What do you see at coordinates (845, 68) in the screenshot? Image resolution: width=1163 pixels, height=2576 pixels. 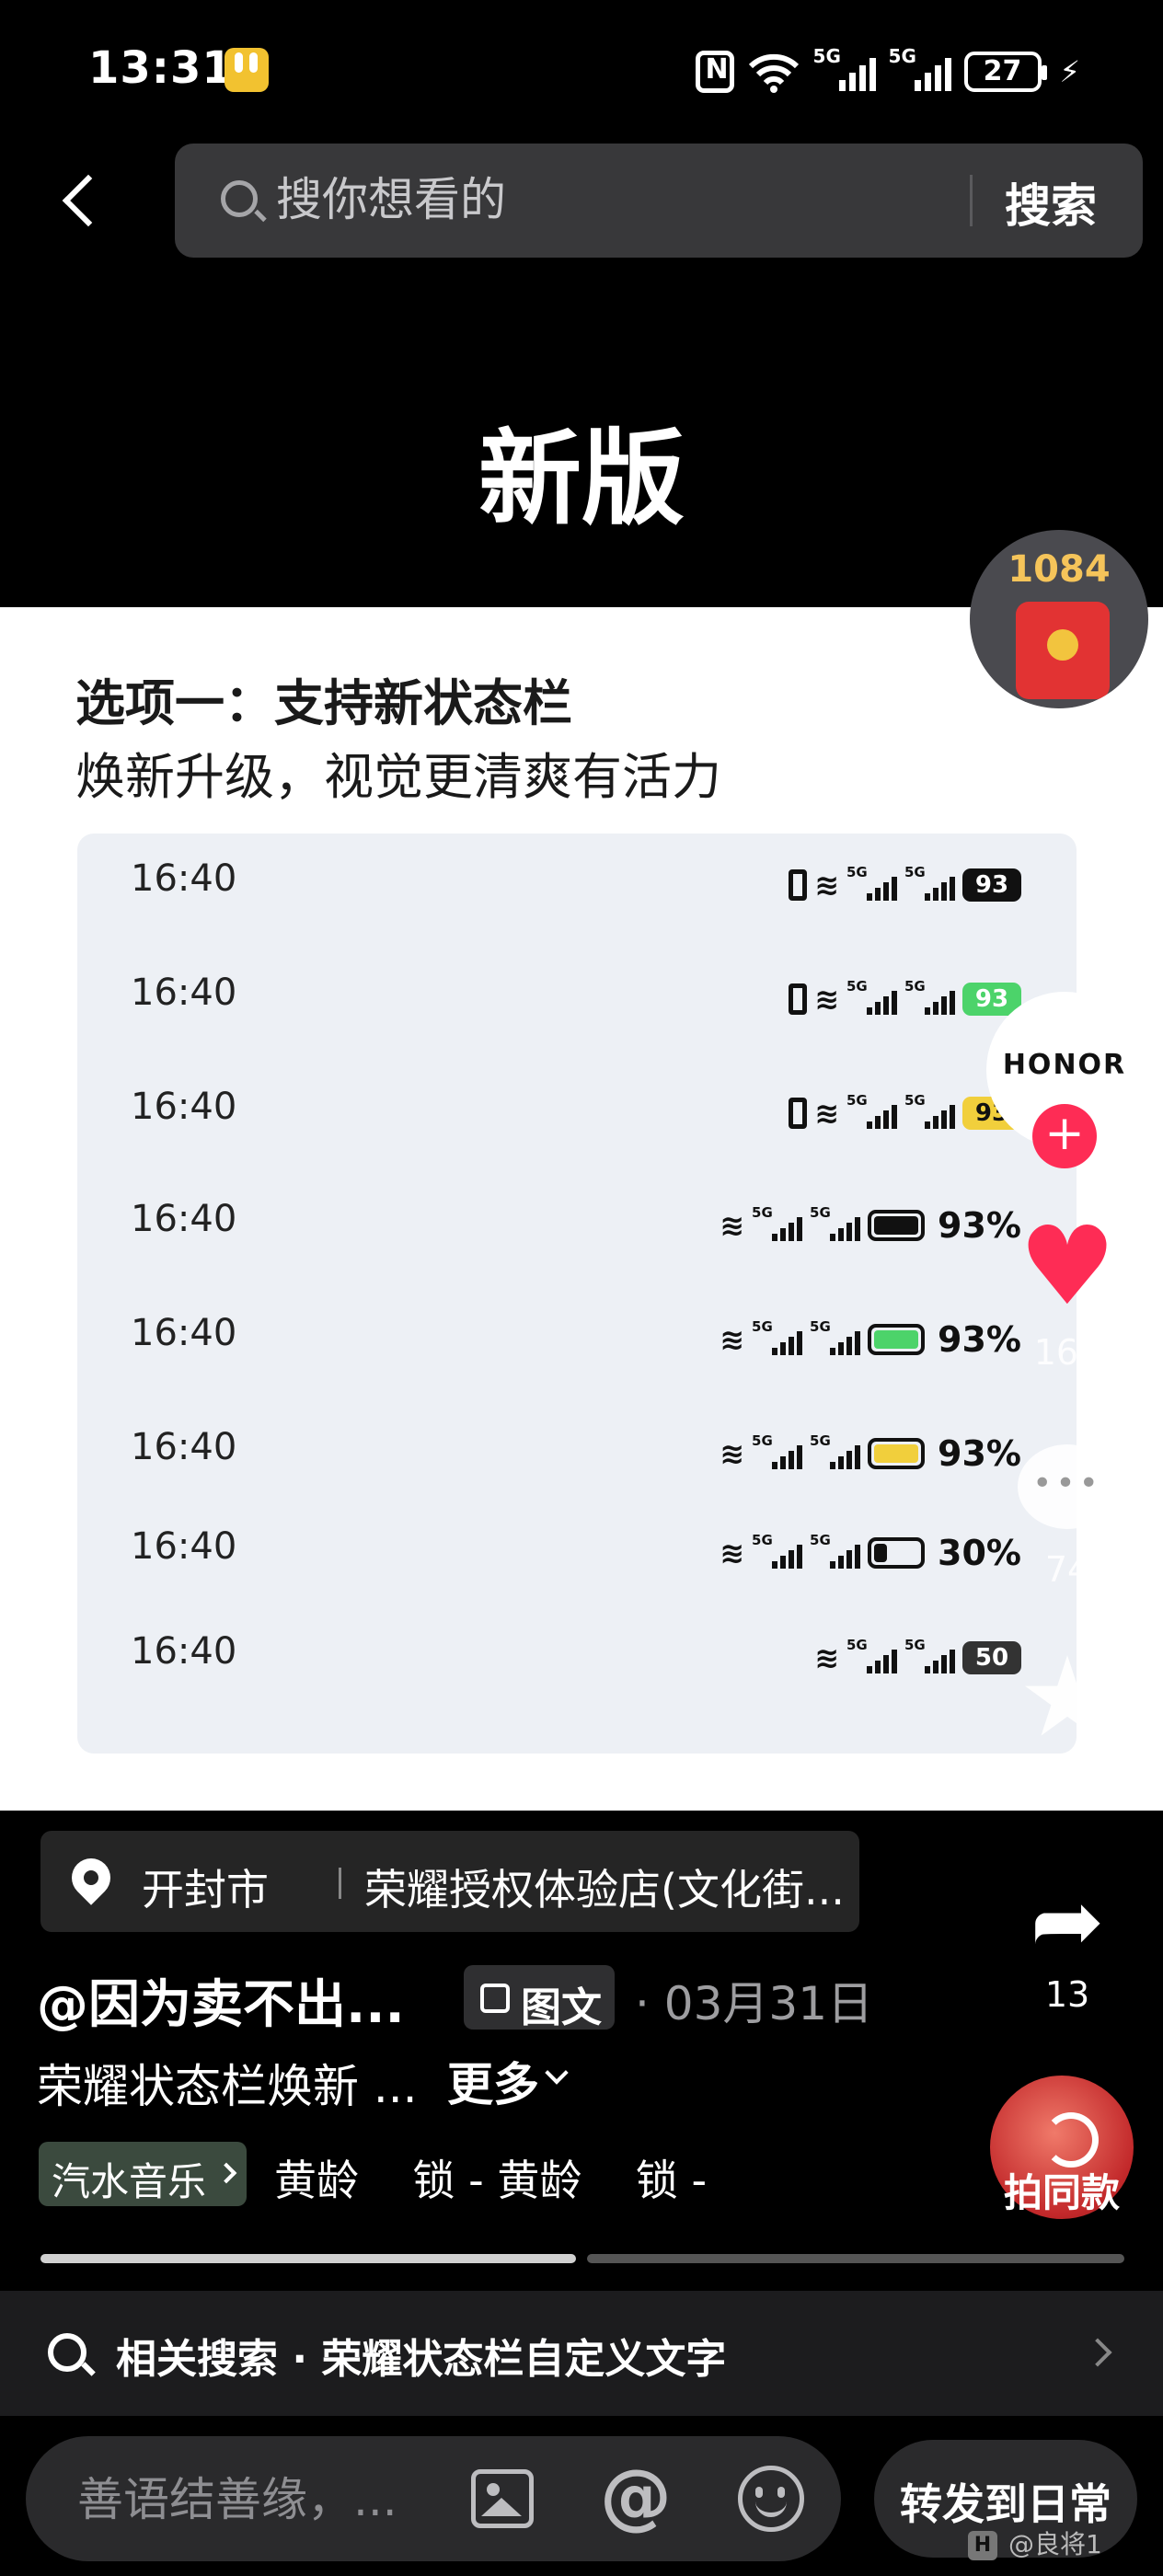 I see `signal-1-icon: 5G` at bounding box center [845, 68].